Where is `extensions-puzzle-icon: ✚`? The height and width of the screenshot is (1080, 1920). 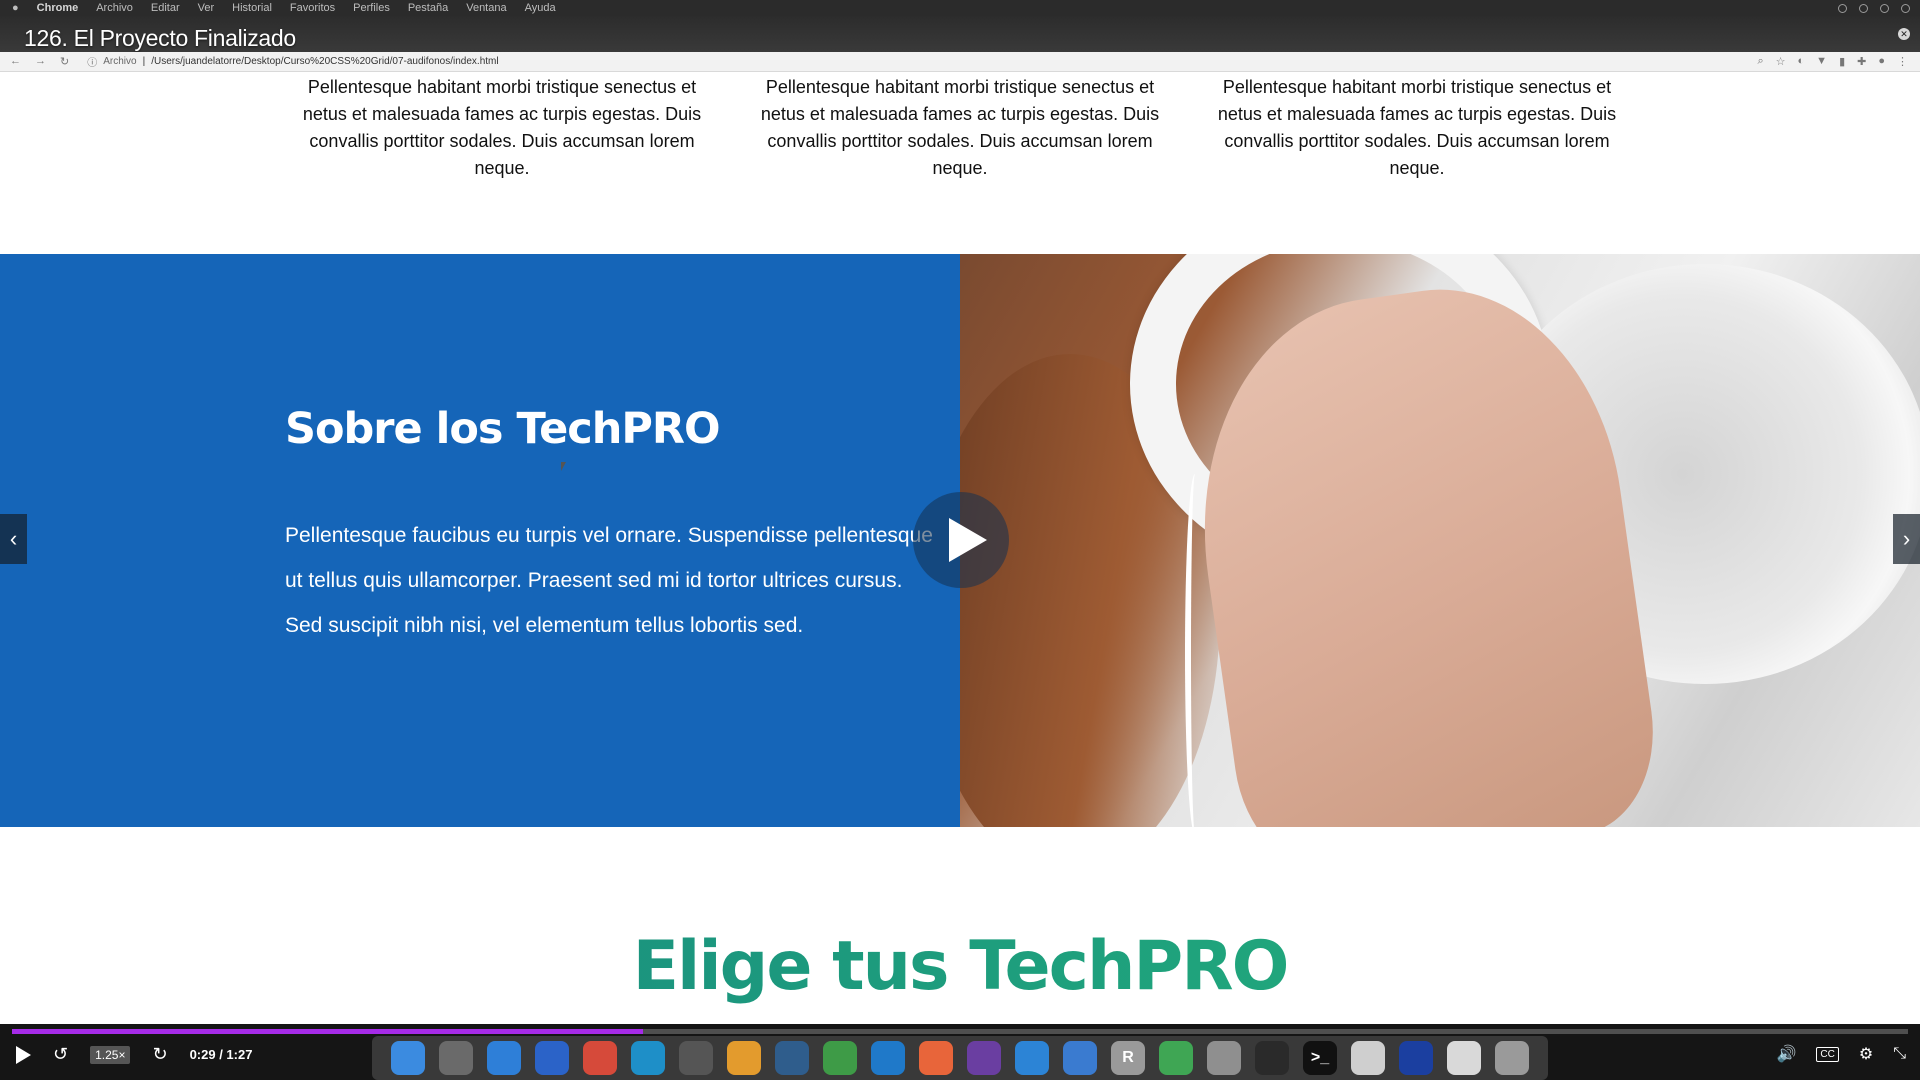
extensions-puzzle-icon: ✚ is located at coordinates (1861, 61).